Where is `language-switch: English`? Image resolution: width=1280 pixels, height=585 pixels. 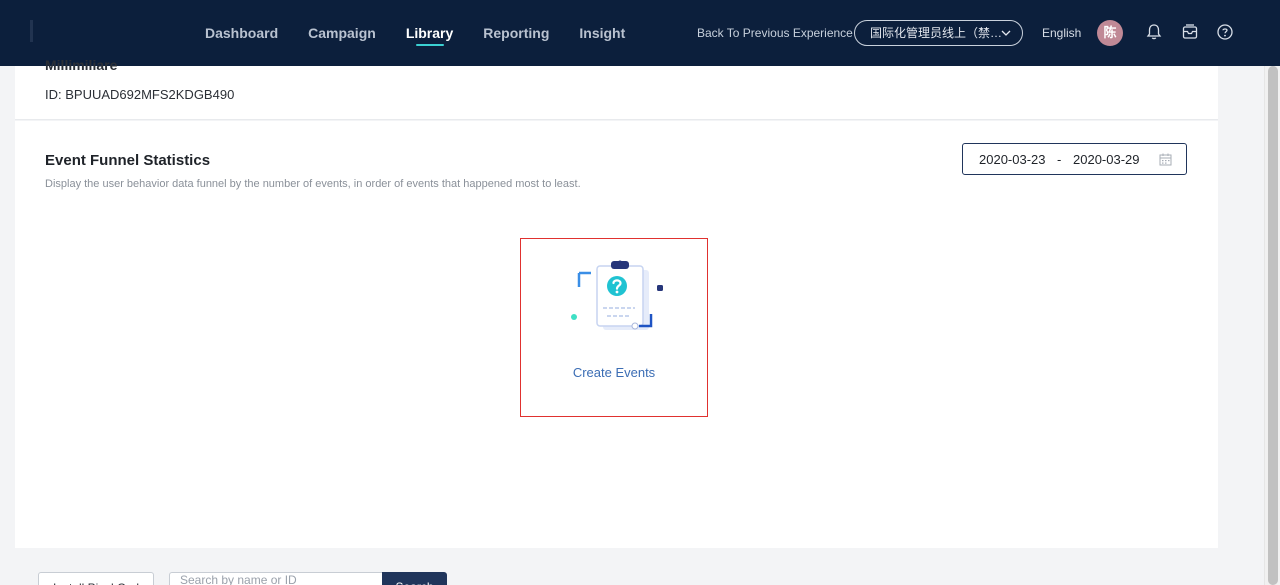 language-switch: English is located at coordinates (1061, 33).